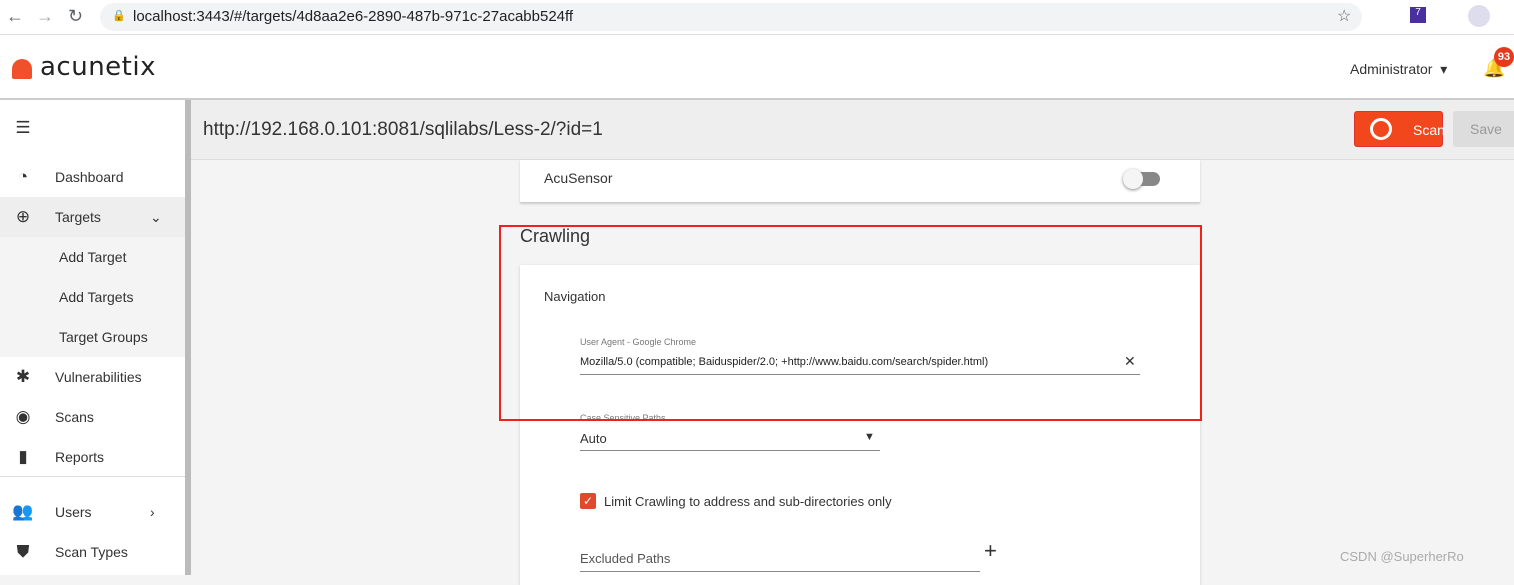  I want to click on sidebar-label: Users, so click(73, 512).